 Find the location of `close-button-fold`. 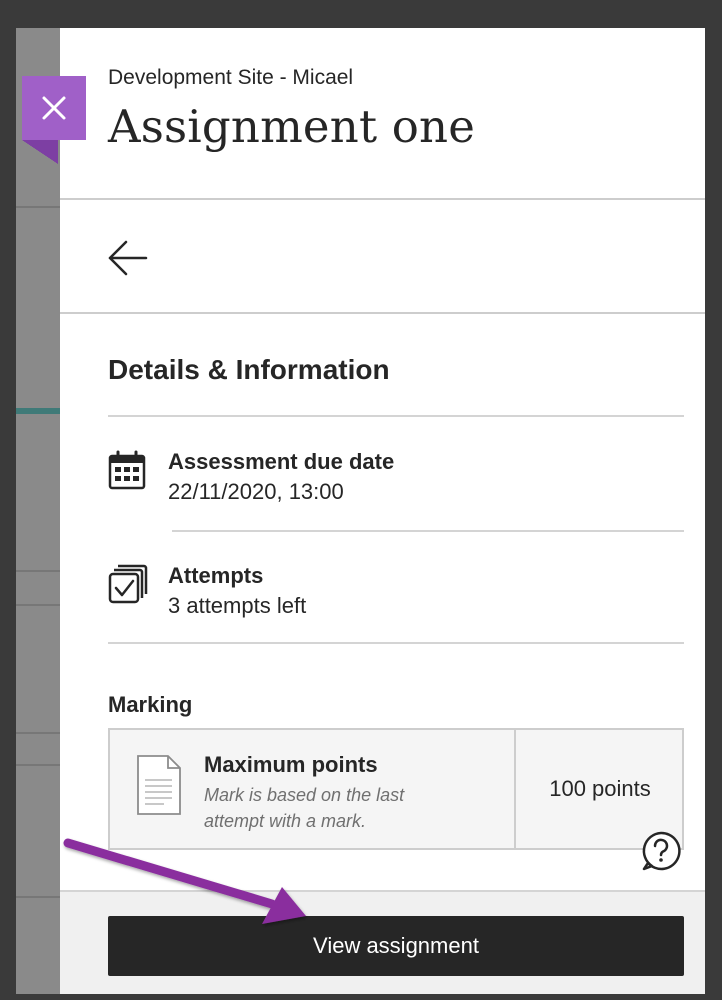

close-button-fold is located at coordinates (40, 152).